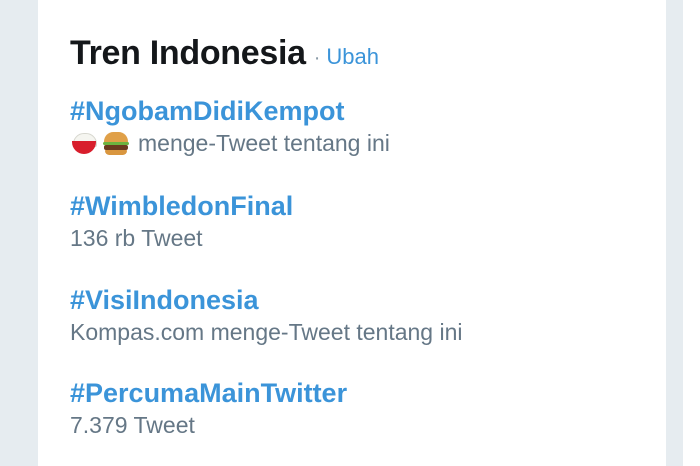  I want to click on trend-name: #VisiIndonesia, so click(266, 300).